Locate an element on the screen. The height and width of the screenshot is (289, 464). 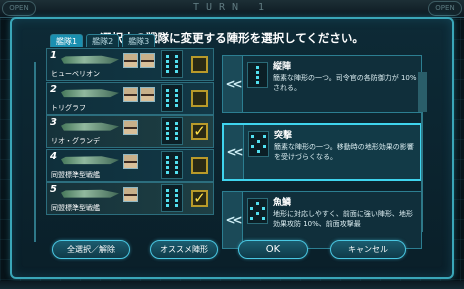
bottom-bar is located at coordinates (232, 285).